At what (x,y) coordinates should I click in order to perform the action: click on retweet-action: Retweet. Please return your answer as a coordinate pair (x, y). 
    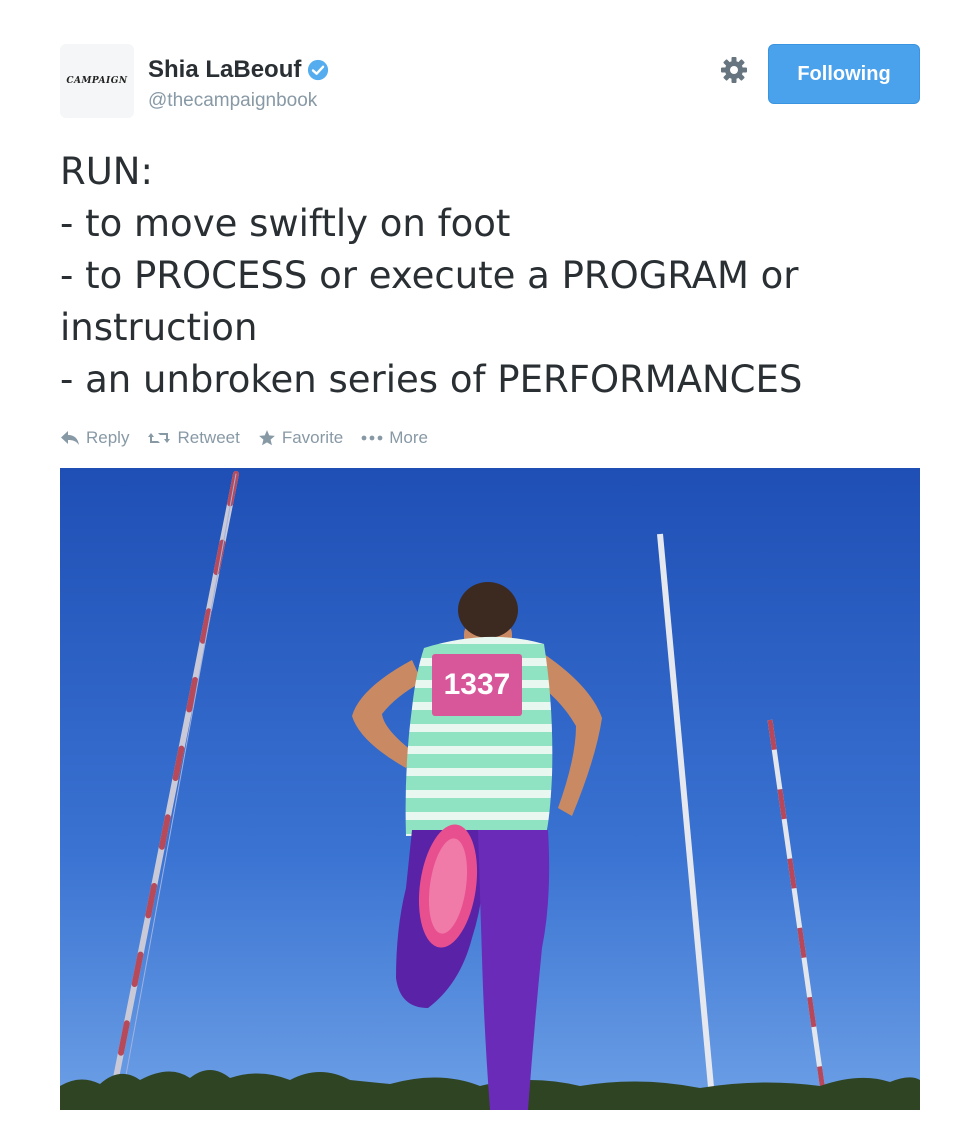
    Looking at the image, I should click on (193, 438).